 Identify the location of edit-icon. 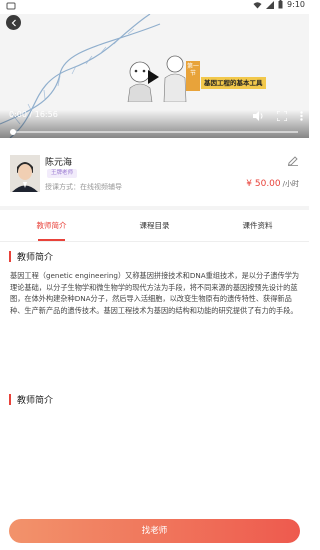
(293, 160).